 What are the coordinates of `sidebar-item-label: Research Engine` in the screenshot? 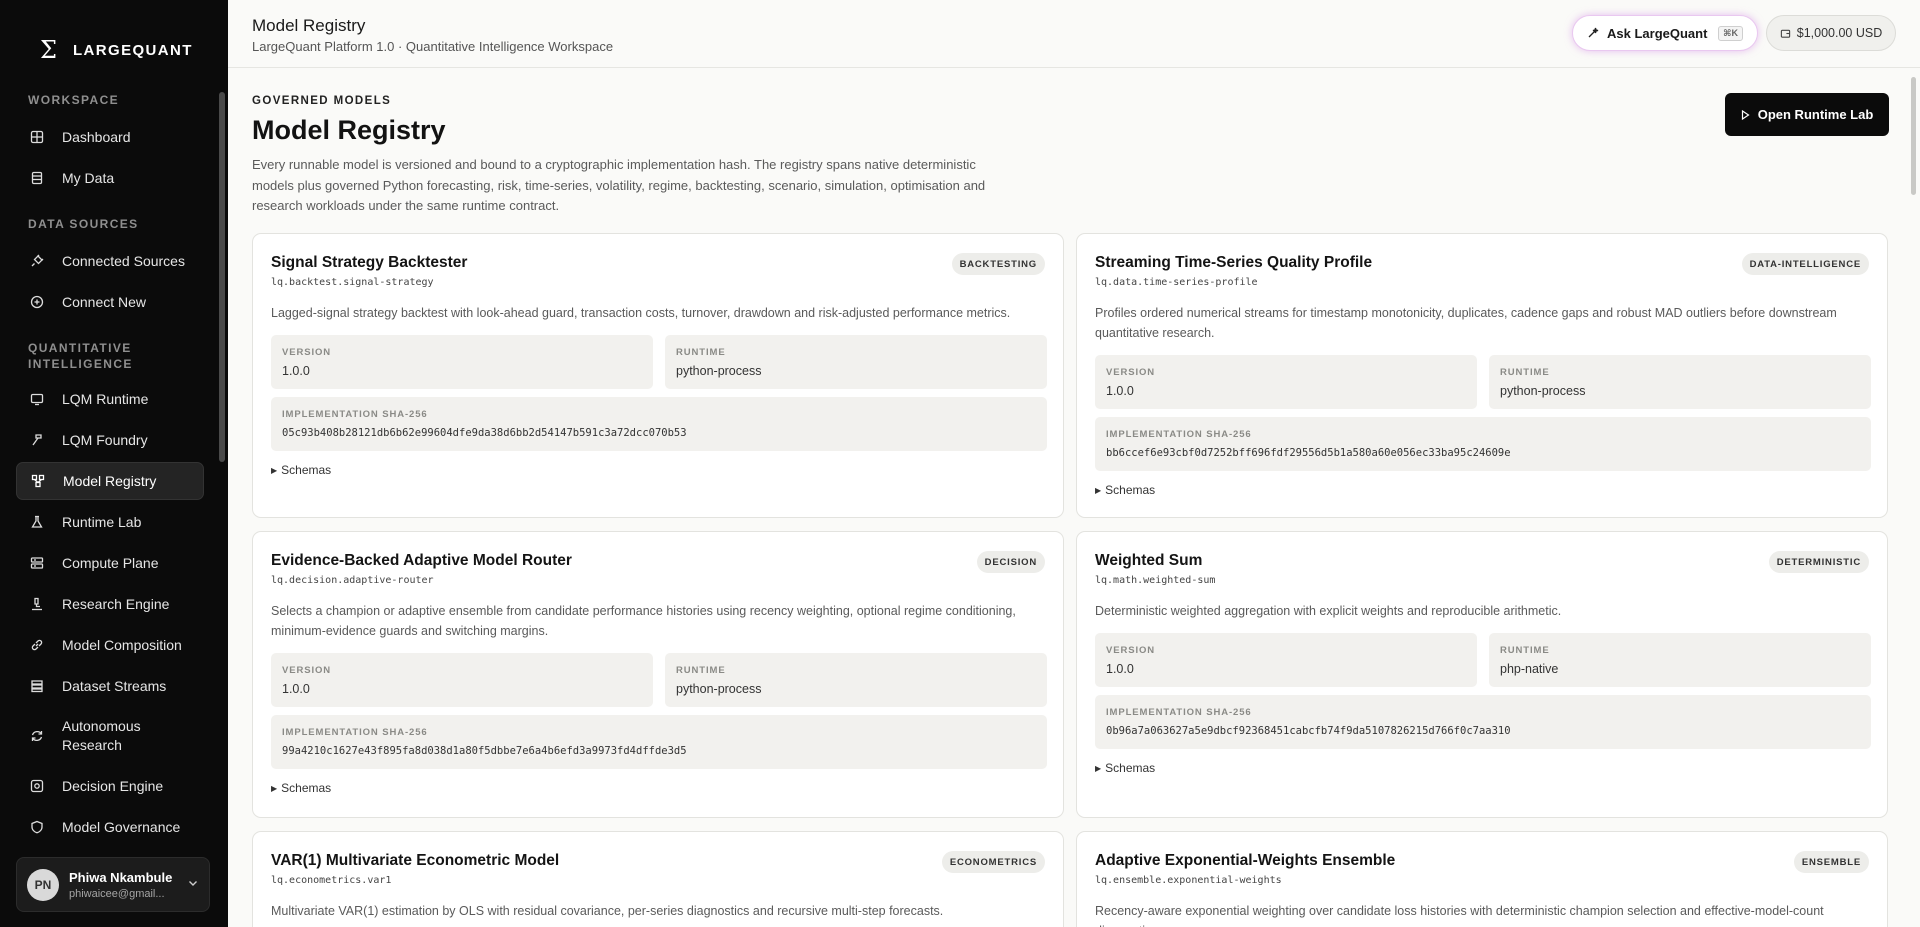 It's located at (116, 603).